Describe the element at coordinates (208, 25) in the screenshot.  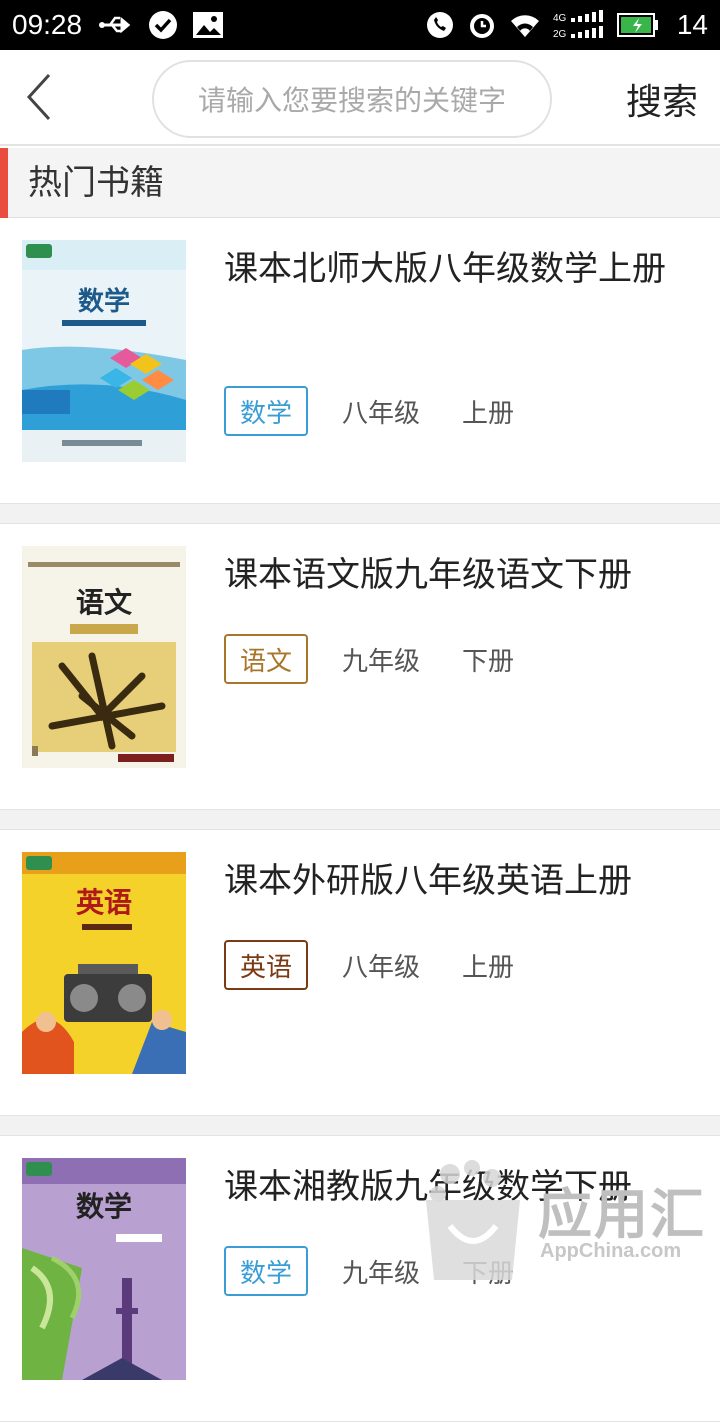
I see `image-icon` at that location.